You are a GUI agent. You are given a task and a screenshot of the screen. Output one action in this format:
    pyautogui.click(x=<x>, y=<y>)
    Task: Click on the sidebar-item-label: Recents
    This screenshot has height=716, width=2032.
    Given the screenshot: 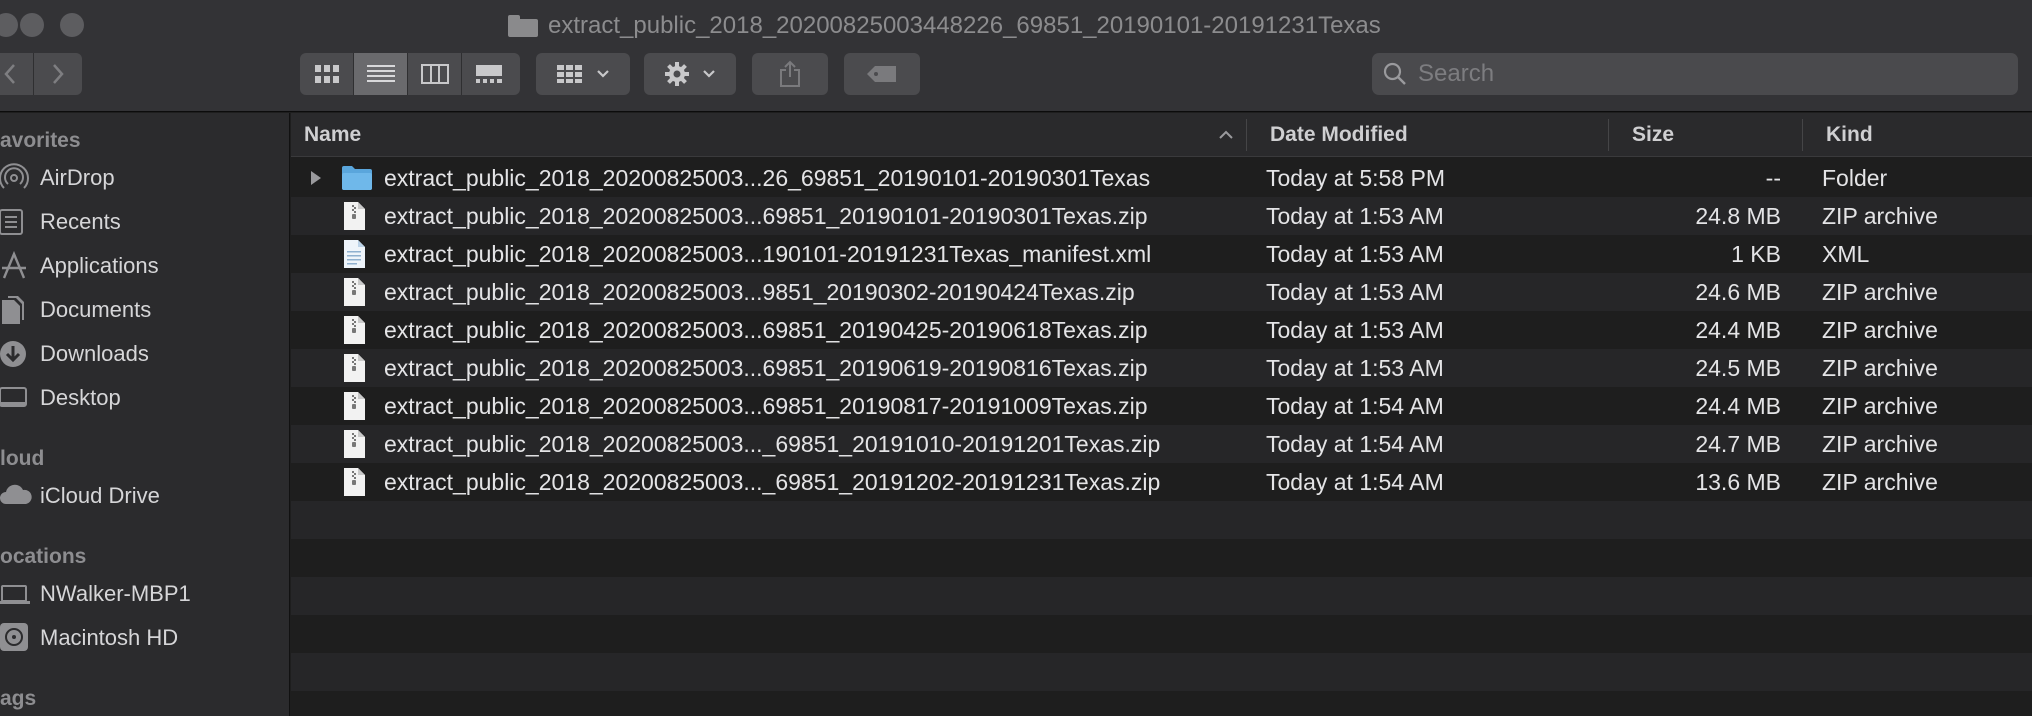 What is the action you would take?
    pyautogui.click(x=80, y=221)
    